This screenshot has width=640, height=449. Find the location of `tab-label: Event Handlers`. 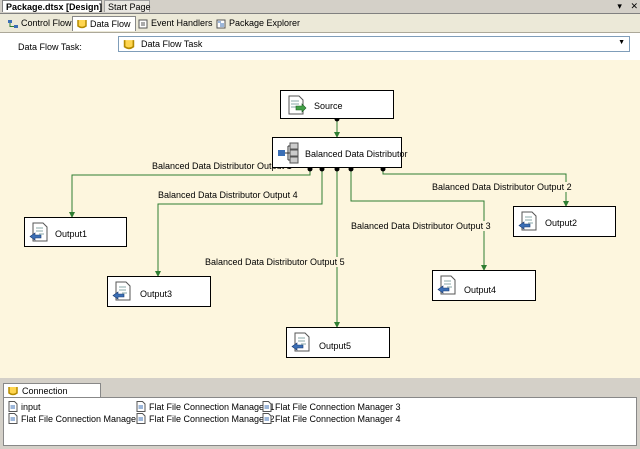

tab-label: Event Handlers is located at coordinates (182, 23).